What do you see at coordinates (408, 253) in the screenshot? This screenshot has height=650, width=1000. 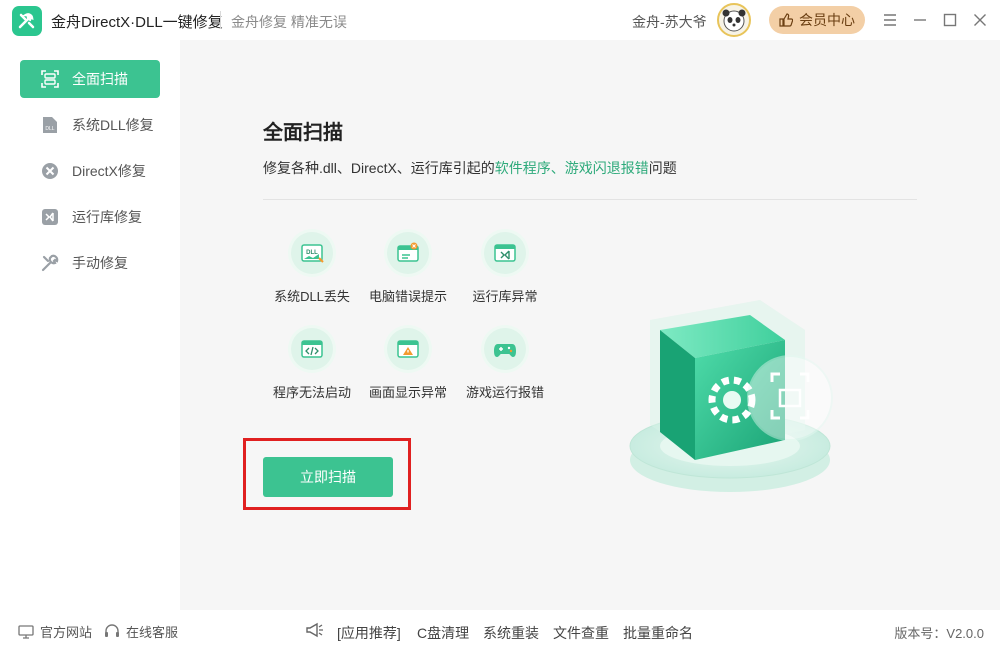 I see `error-window-icon` at bounding box center [408, 253].